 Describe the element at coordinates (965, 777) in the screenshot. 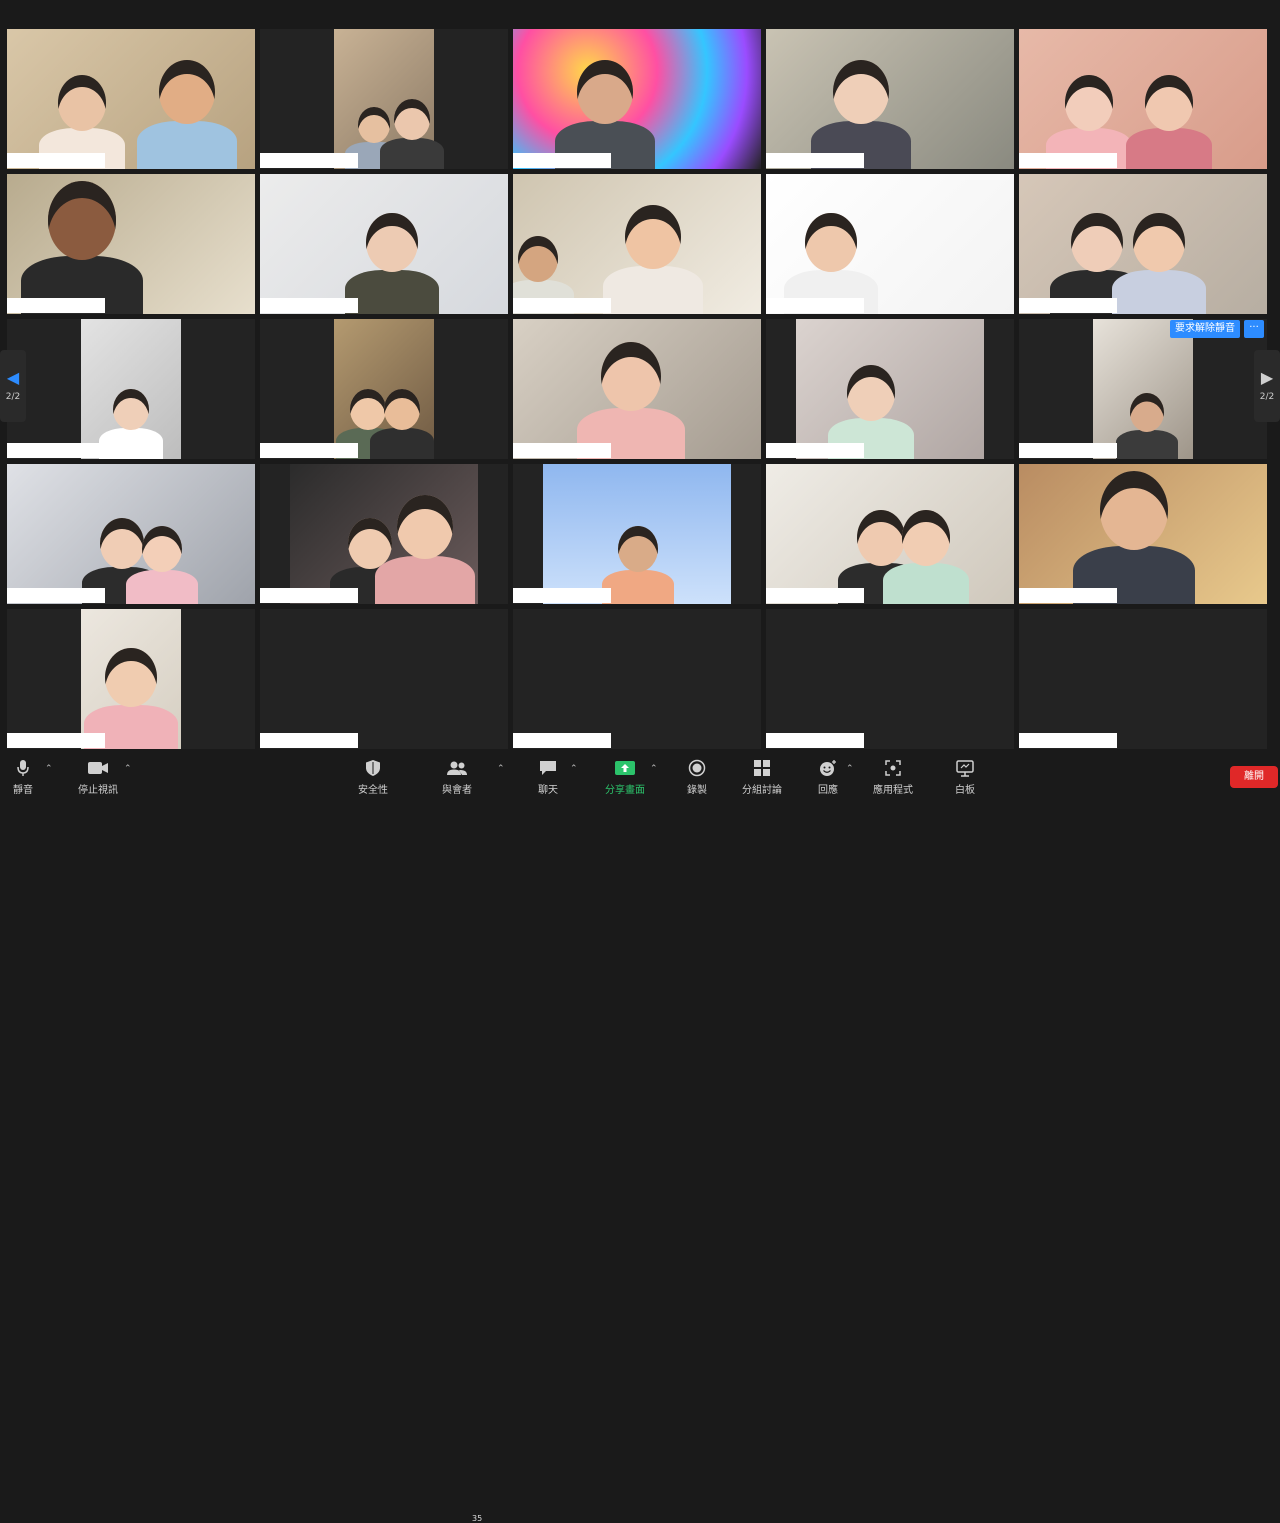

I see `whiteboard-button: 白板` at that location.